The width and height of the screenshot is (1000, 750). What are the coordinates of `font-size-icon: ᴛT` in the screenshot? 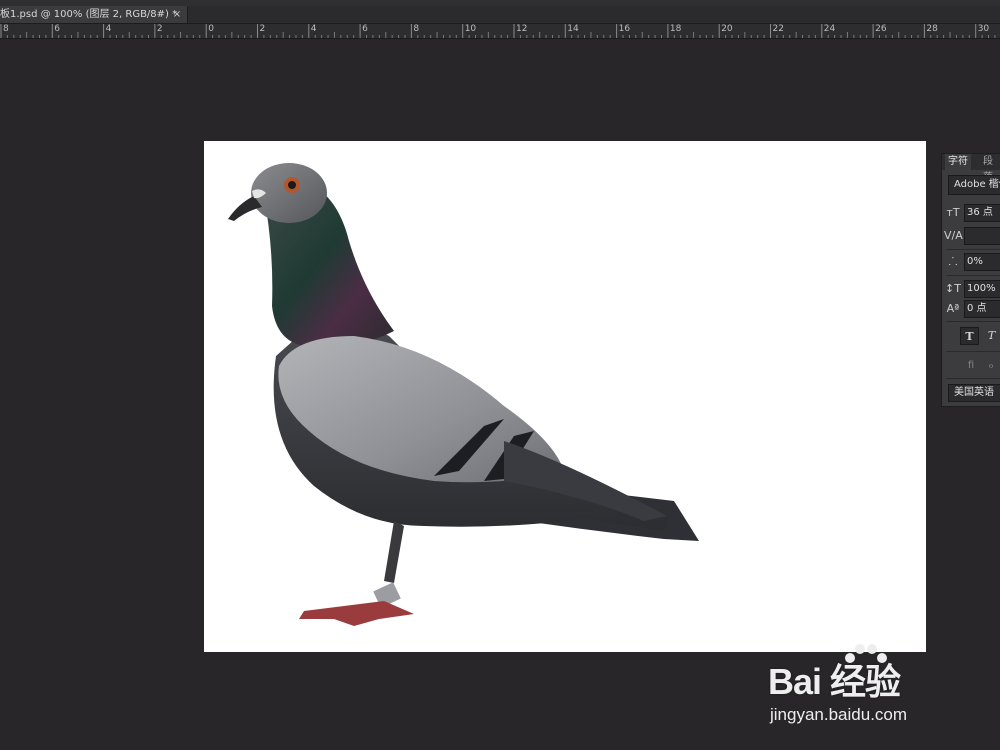 It's located at (953, 212).